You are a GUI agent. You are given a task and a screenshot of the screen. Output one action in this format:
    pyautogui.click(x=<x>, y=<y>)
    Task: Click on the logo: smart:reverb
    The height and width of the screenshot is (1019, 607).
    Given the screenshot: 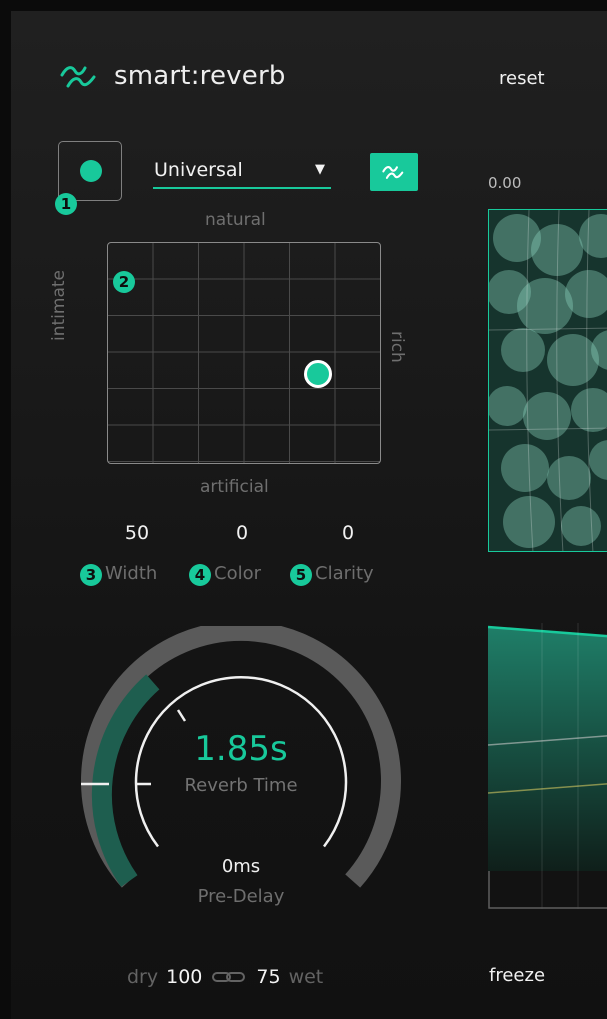 What is the action you would take?
    pyautogui.click(x=172, y=76)
    